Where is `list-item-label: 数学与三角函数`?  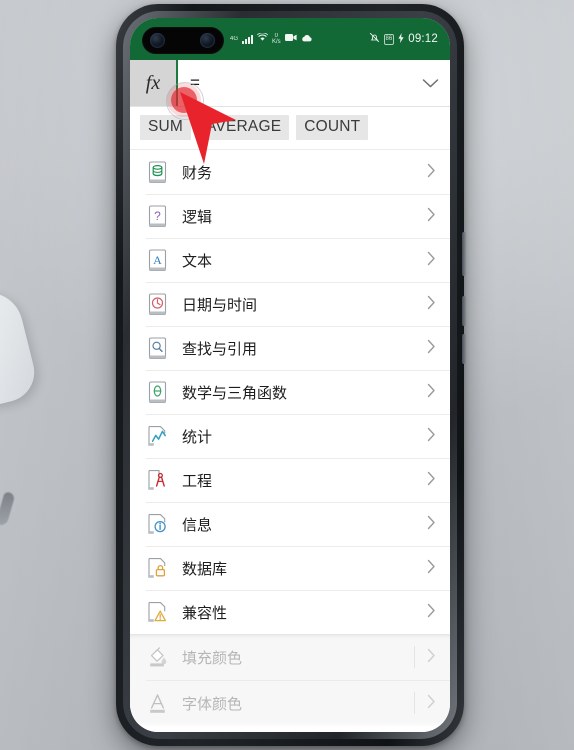 list-item-label: 数学与三角函数 is located at coordinates (235, 393).